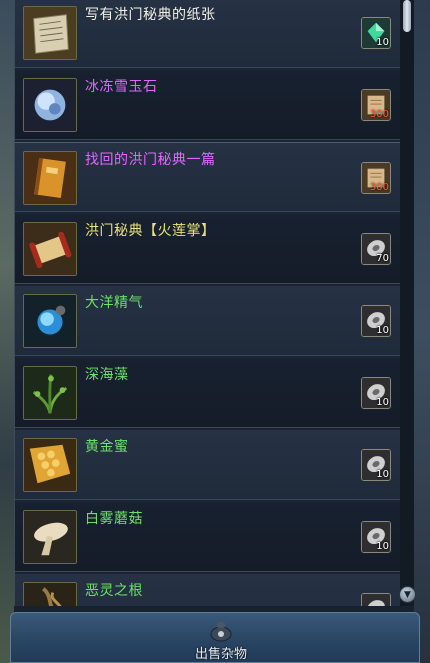 The width and height of the screenshot is (430, 663). Describe the element at coordinates (221, 630) in the screenshot. I see `money-bag-icon` at that location.